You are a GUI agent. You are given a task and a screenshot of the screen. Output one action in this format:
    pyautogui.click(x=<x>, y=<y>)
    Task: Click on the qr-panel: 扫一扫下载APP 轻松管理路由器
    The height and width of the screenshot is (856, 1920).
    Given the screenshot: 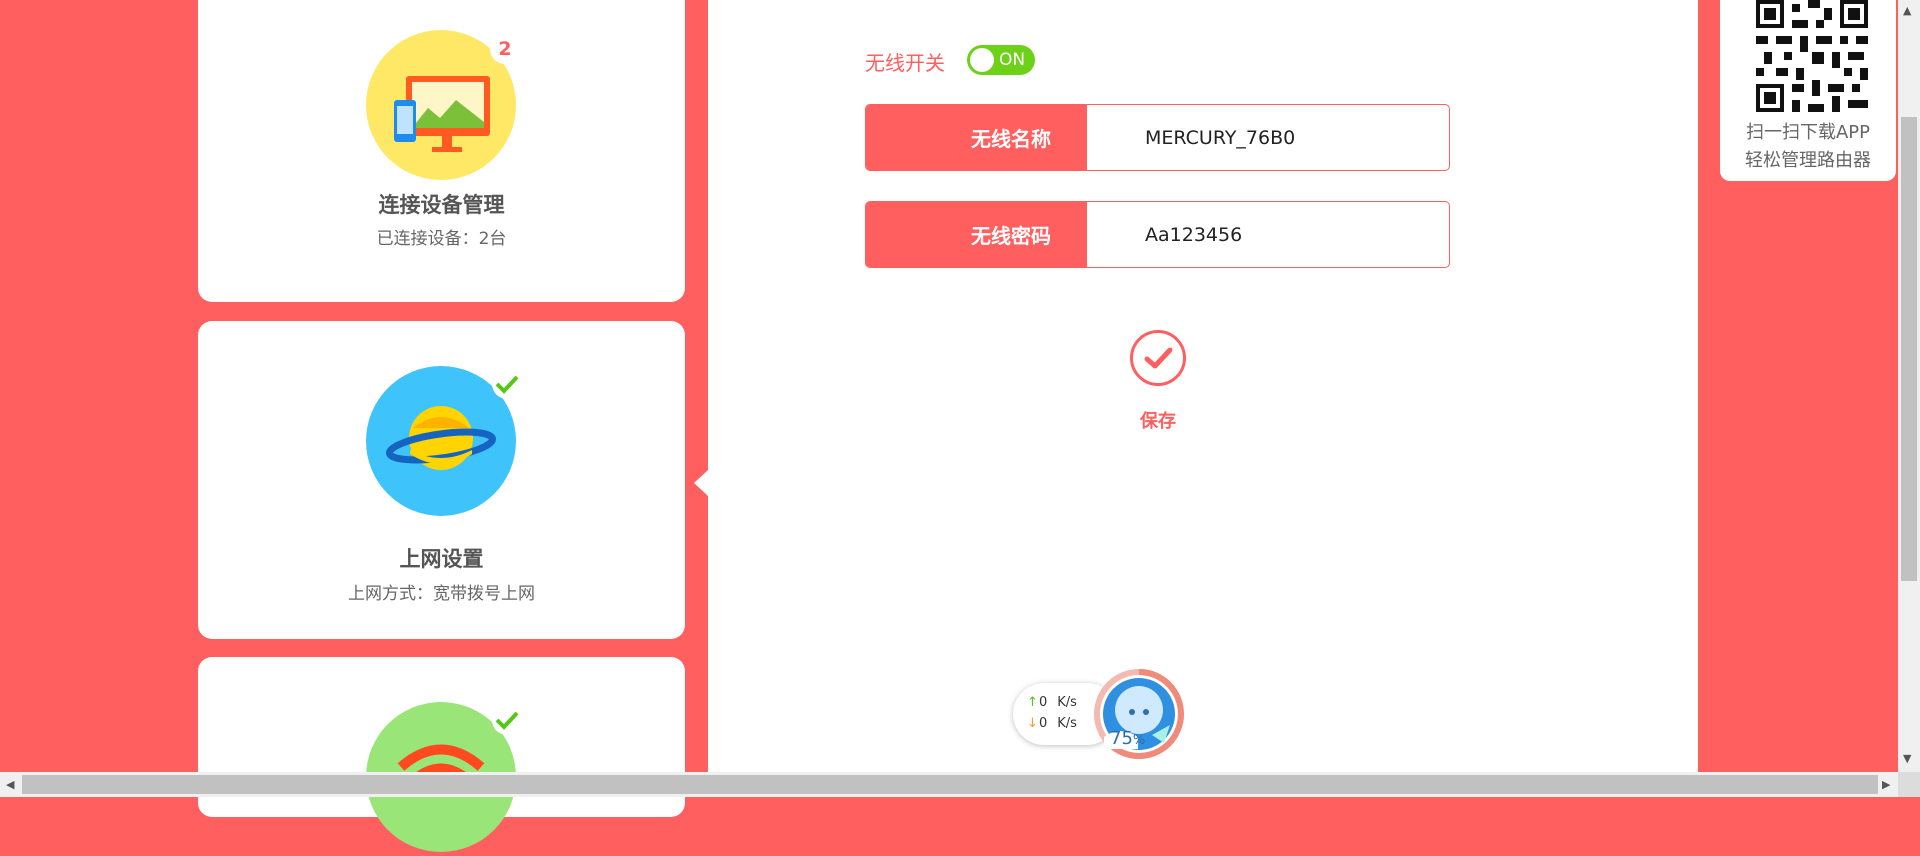 What is the action you would take?
    pyautogui.click(x=1808, y=90)
    